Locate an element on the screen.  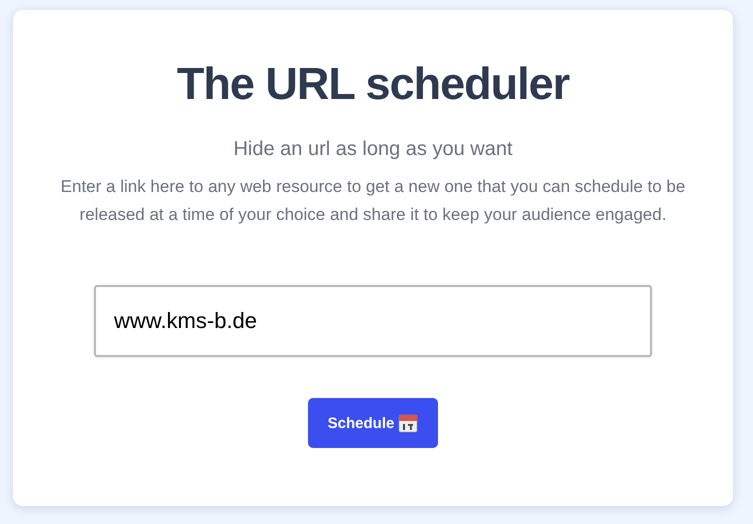
schedule-button: Schedule is located at coordinates (373, 423).